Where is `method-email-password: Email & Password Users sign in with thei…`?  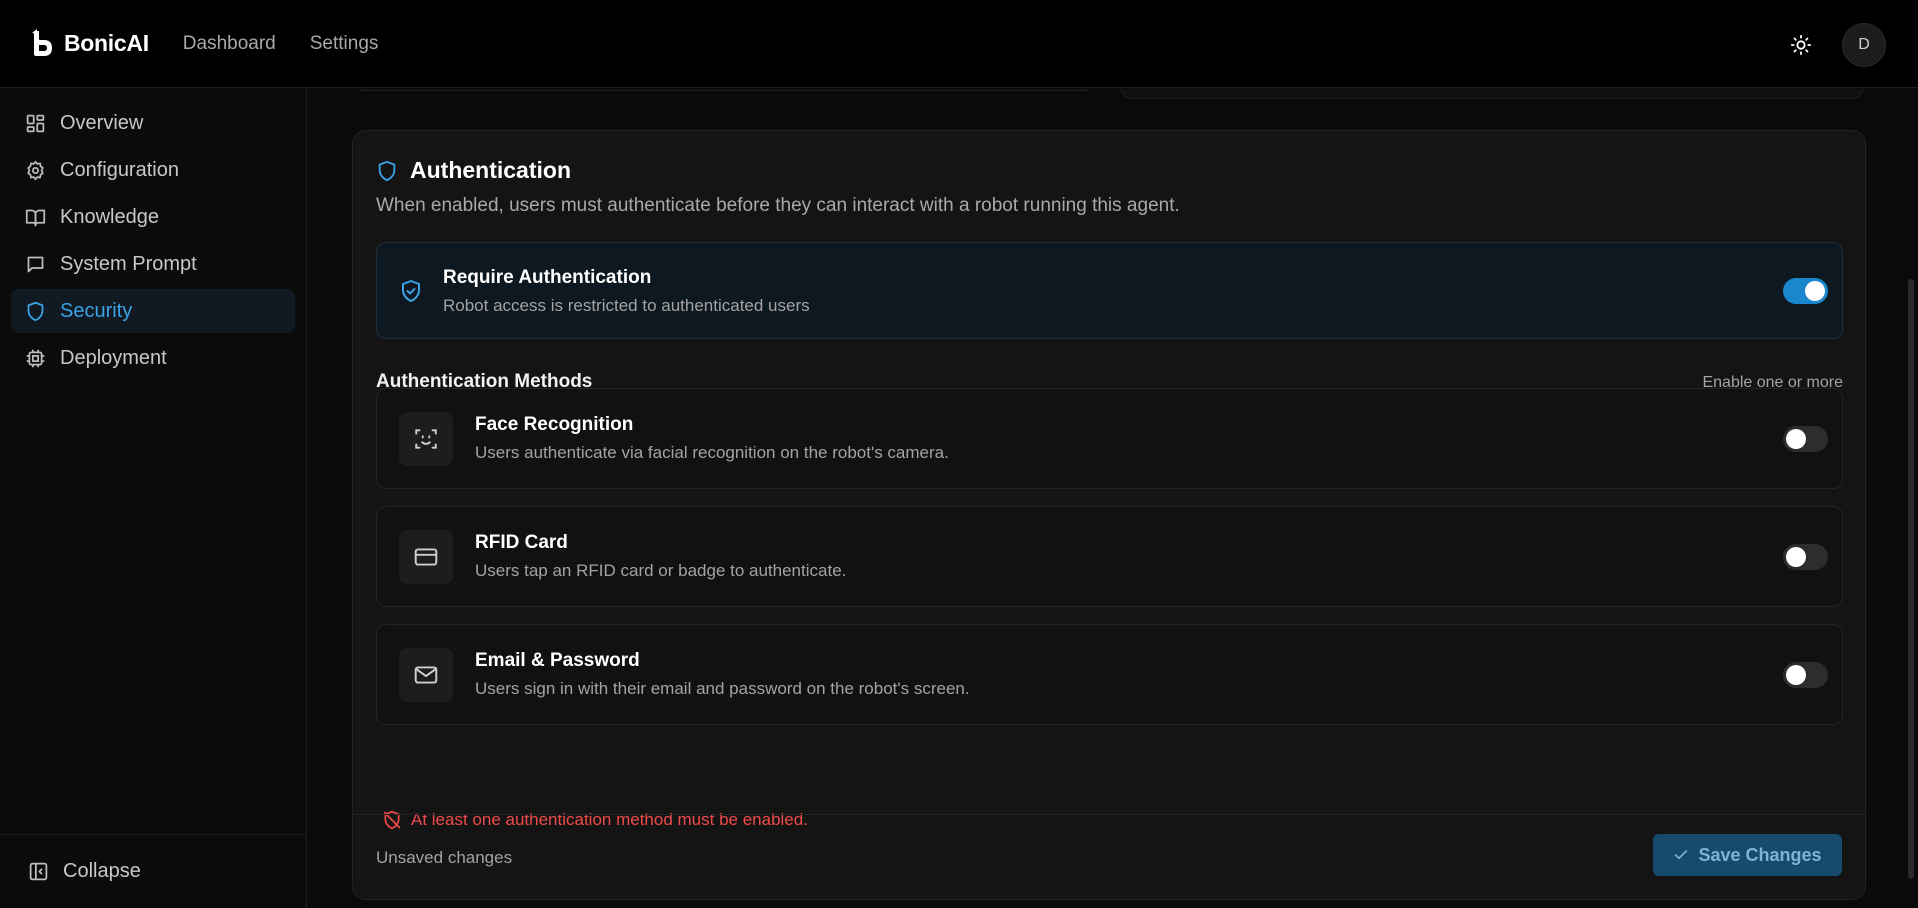
method-email-password: Email & Password Users sign in with thei… is located at coordinates (1109, 674).